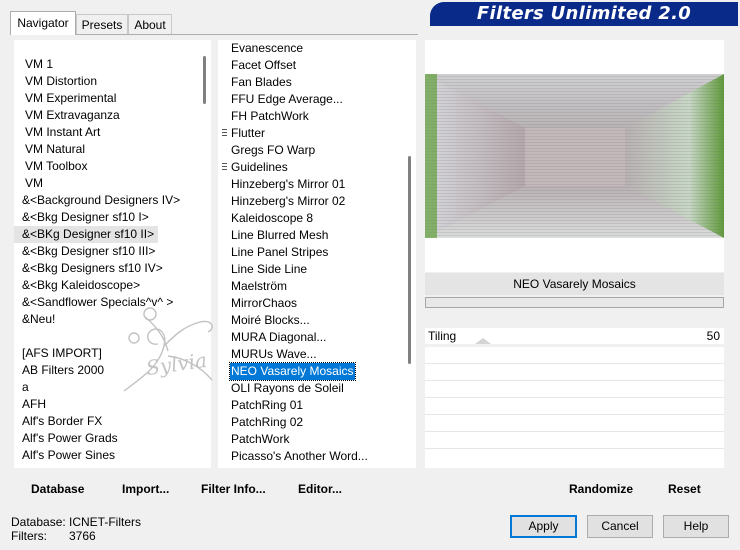 The width and height of the screenshot is (740, 550). What do you see at coordinates (288, 388) in the screenshot?
I see `filter-item: OLI Rayons de Soleil` at bounding box center [288, 388].